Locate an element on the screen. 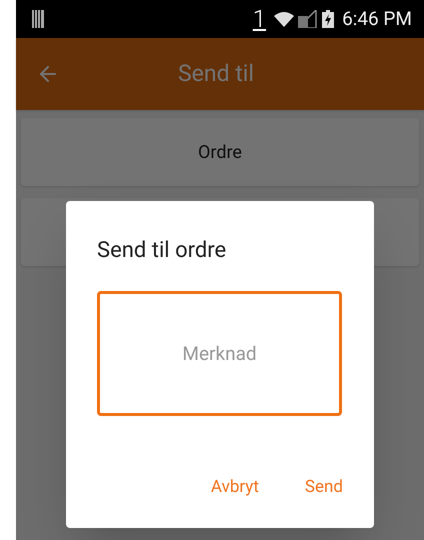 Image resolution: width=424 pixels, height=540 pixels. dialog-action-button: Avbryt is located at coordinates (234, 487).